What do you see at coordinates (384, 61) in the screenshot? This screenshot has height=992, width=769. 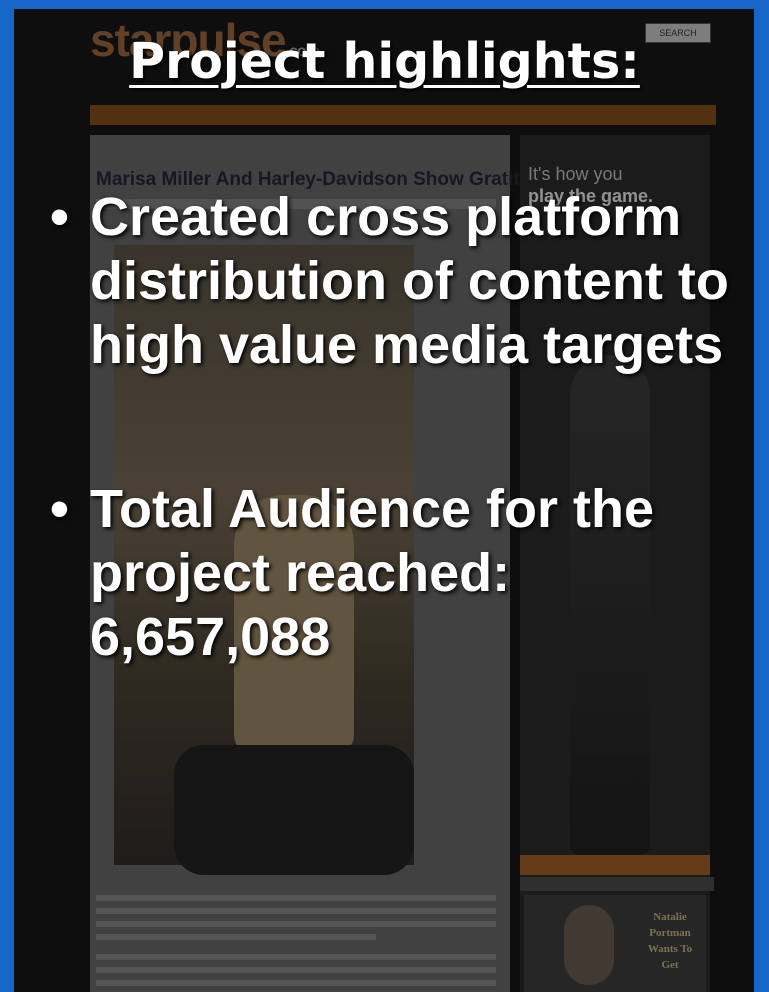 I see `slide-title: Project highlights:` at bounding box center [384, 61].